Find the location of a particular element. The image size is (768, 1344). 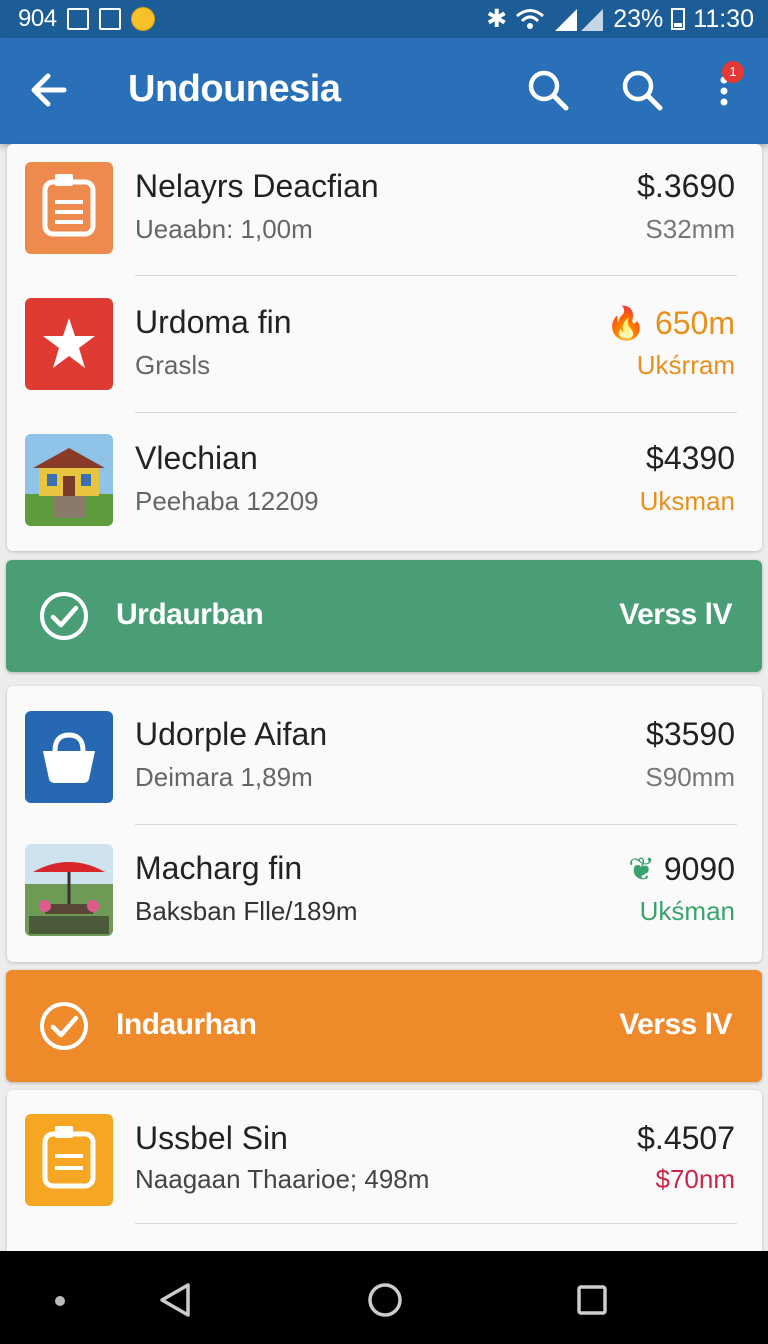

system-nav-bar is located at coordinates (384, 1297).